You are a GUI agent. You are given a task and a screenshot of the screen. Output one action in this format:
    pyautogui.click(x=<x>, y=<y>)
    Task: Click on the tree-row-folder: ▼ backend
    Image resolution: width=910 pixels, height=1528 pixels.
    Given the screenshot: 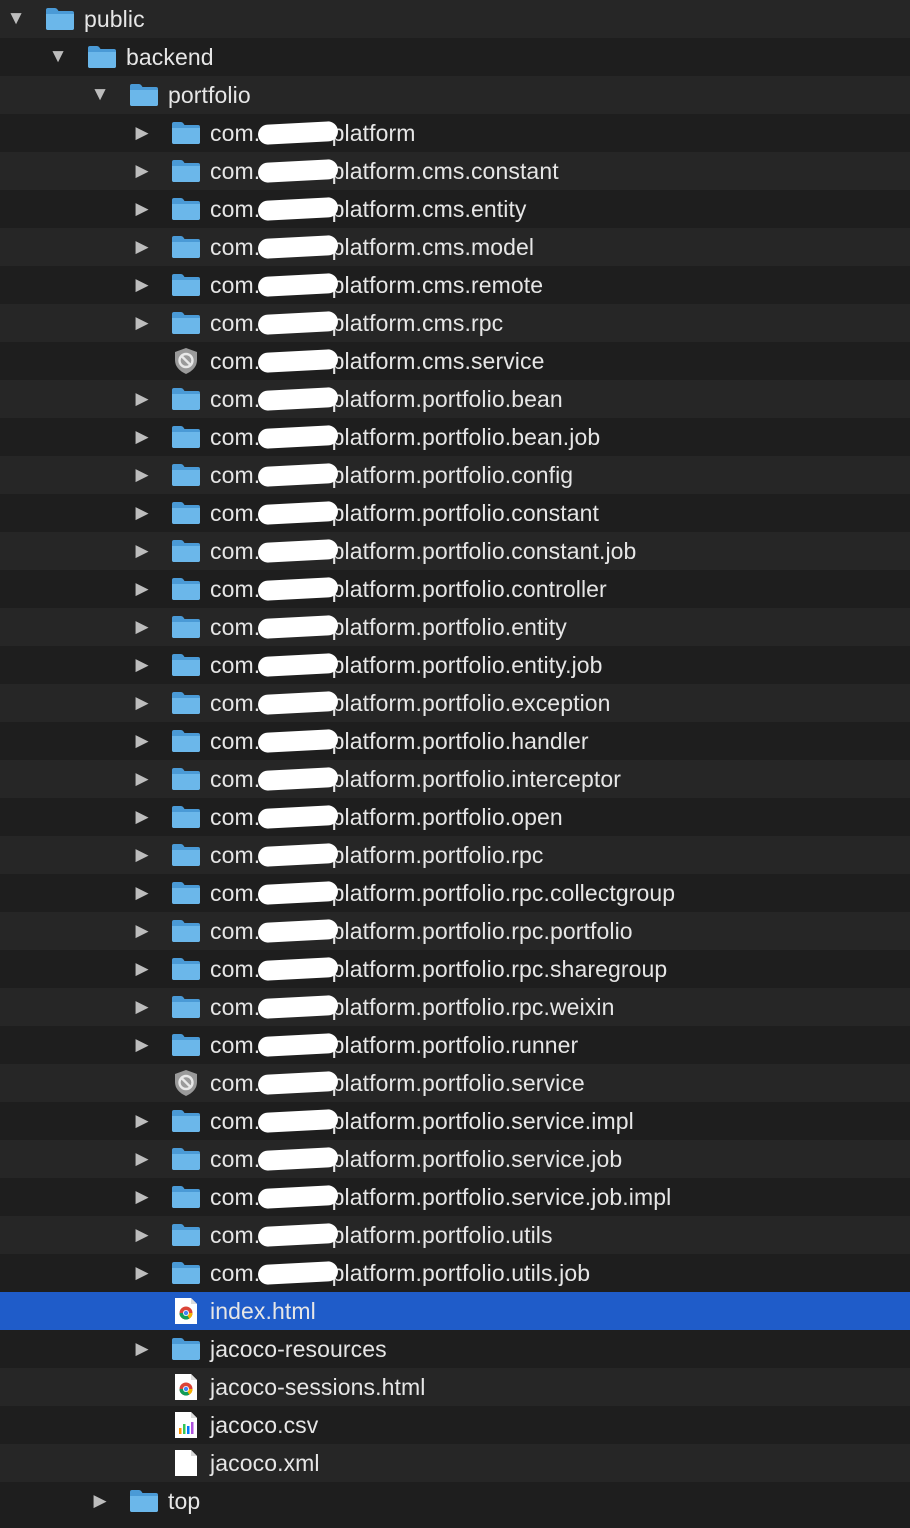 What is the action you would take?
    pyautogui.click(x=455, y=57)
    